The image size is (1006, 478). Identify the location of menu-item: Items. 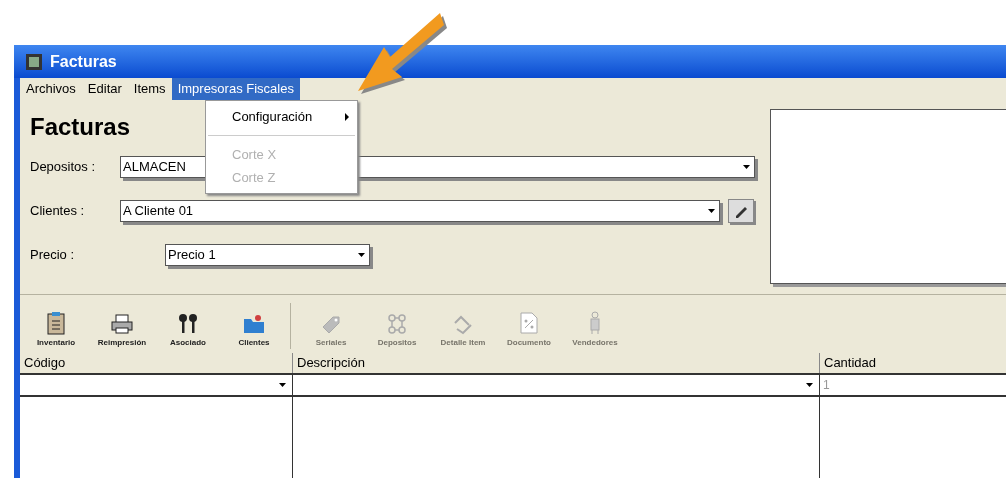
(149, 89).